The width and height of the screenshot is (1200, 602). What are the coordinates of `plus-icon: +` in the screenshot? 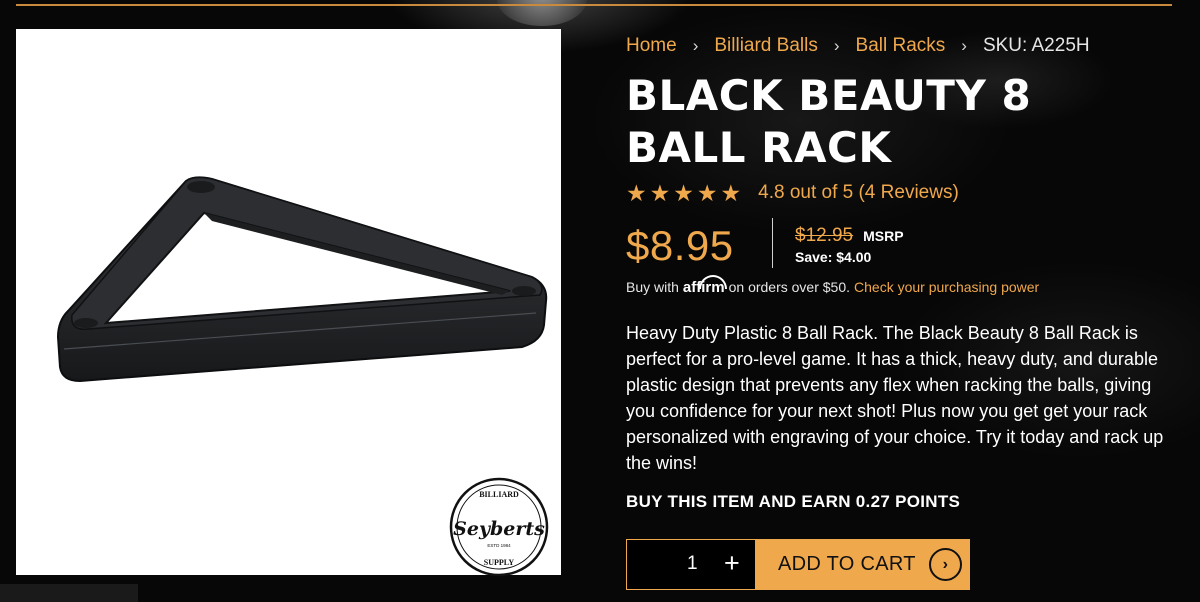 It's located at (732, 563).